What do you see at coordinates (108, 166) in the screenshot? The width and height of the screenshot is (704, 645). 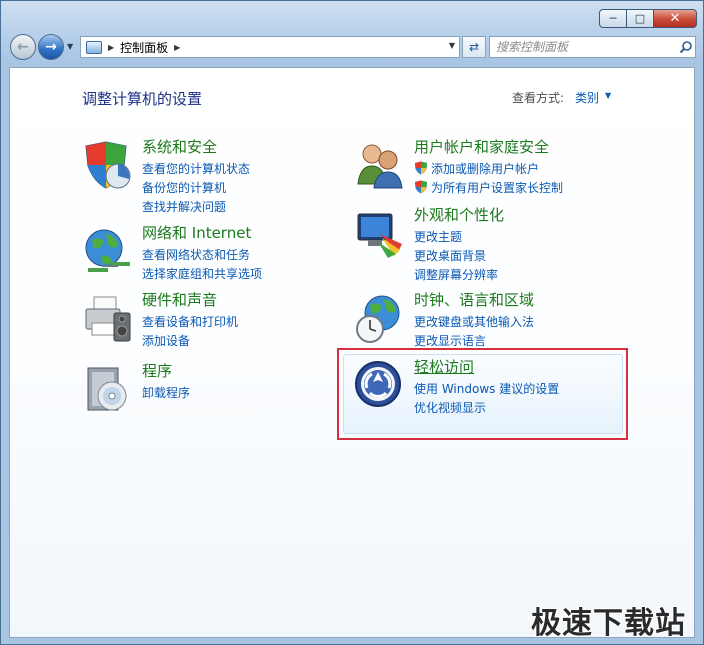 I see `shield-pie-icon` at bounding box center [108, 166].